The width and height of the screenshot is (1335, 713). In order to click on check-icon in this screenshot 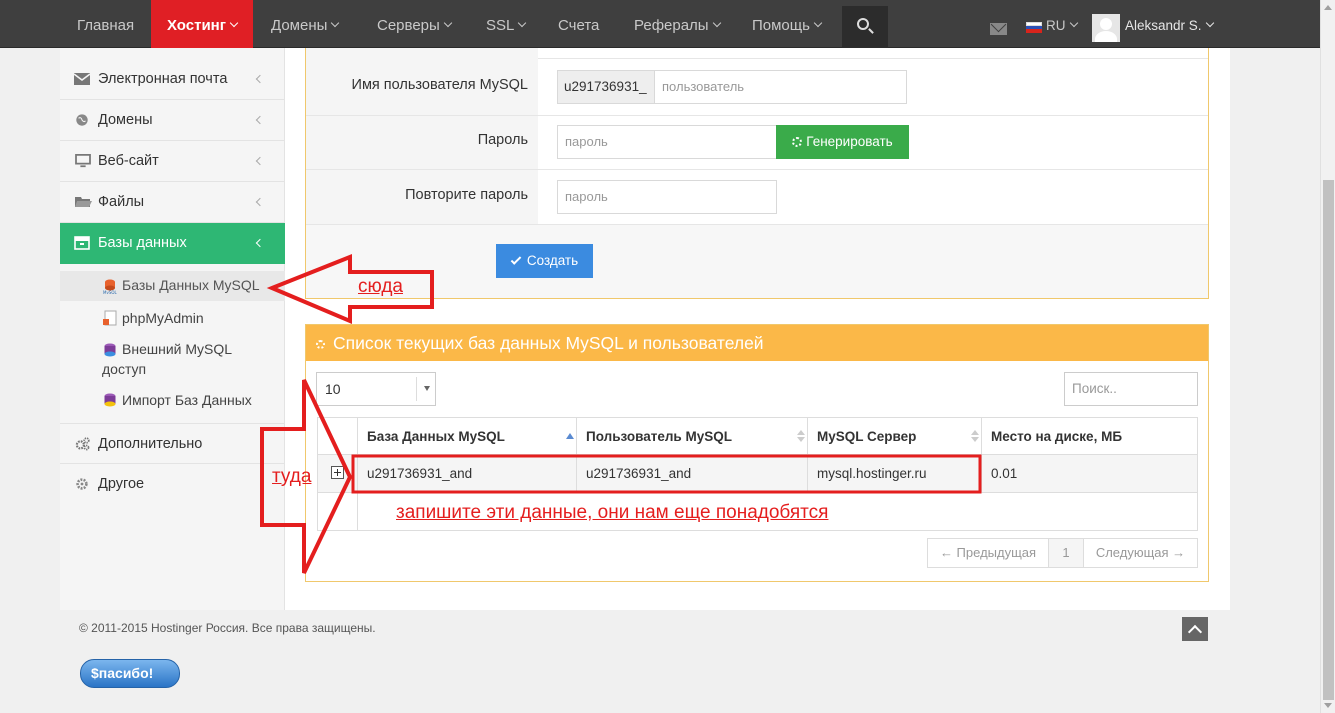, I will do `click(516, 259)`.